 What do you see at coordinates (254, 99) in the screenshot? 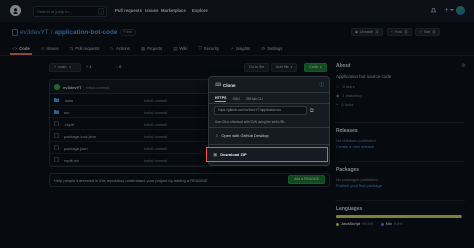
I see `tab-github-cli: GitHub CLI` at bounding box center [254, 99].